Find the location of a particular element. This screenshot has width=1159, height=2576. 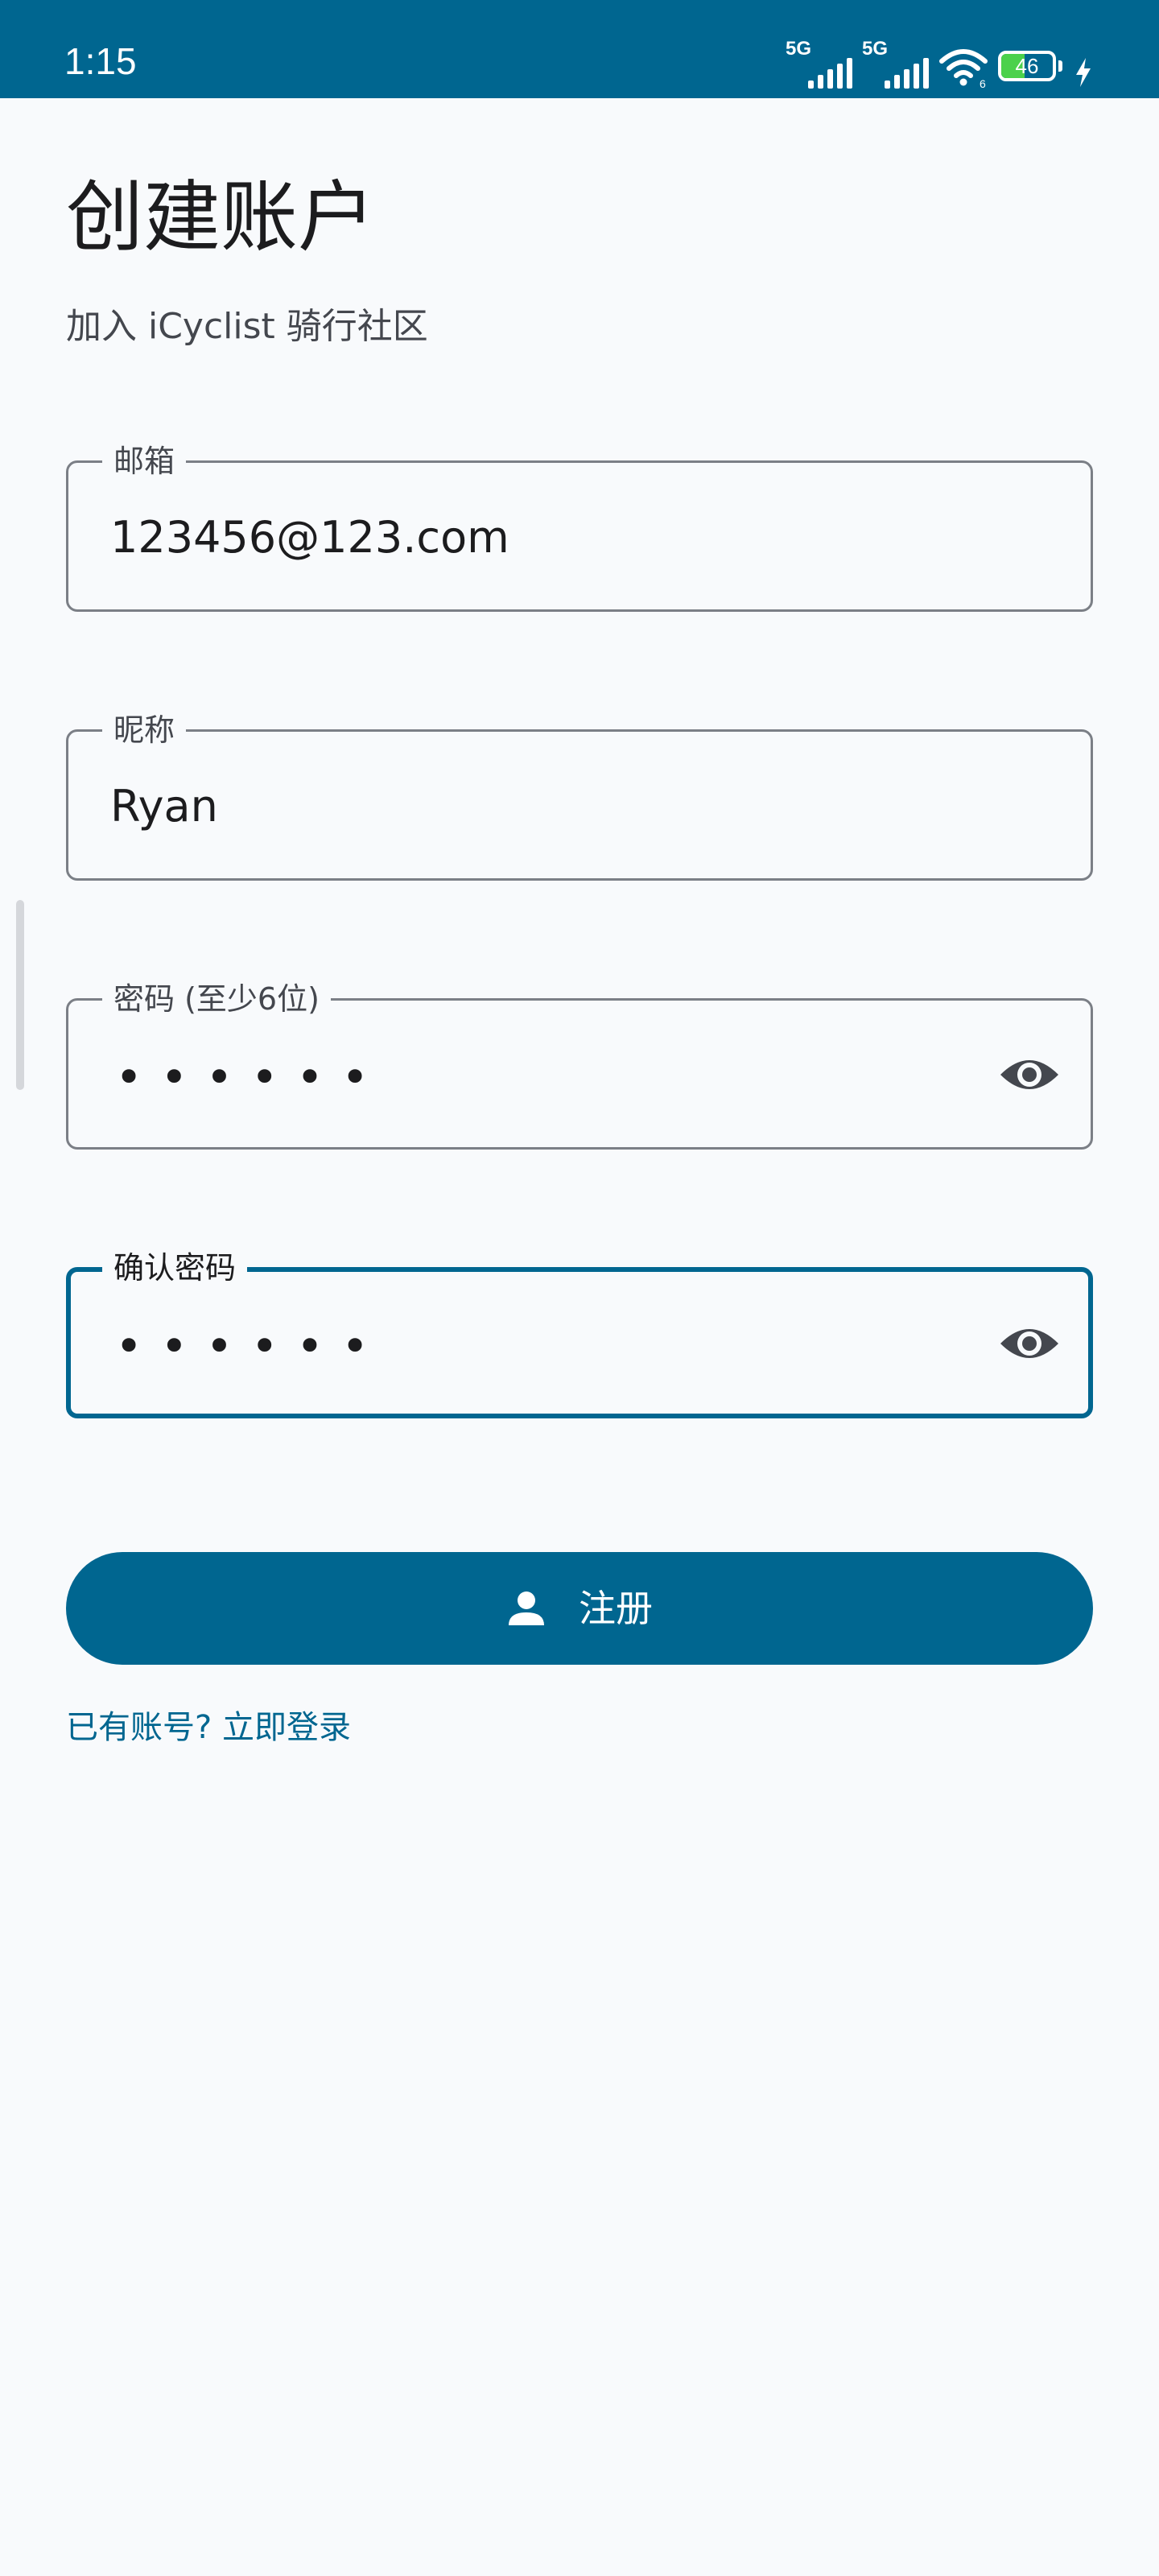

status-time: 1:15 is located at coordinates (100, 61).